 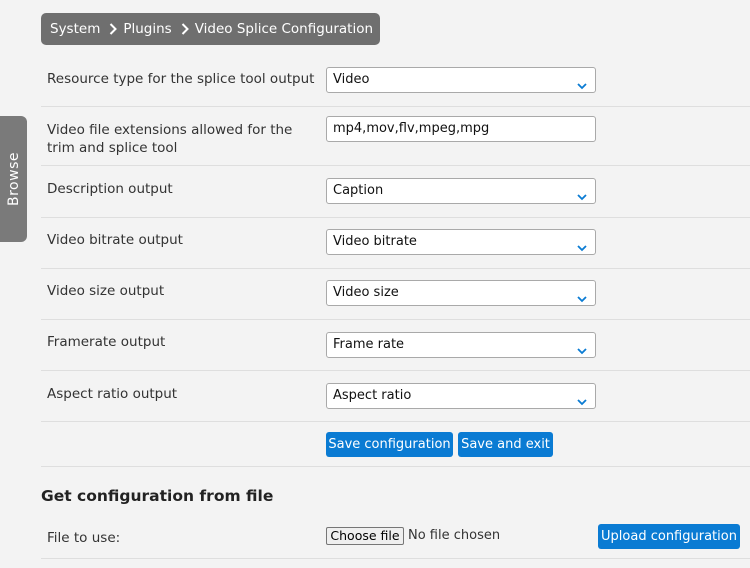 I want to click on description-label: Description output, so click(x=110, y=189).